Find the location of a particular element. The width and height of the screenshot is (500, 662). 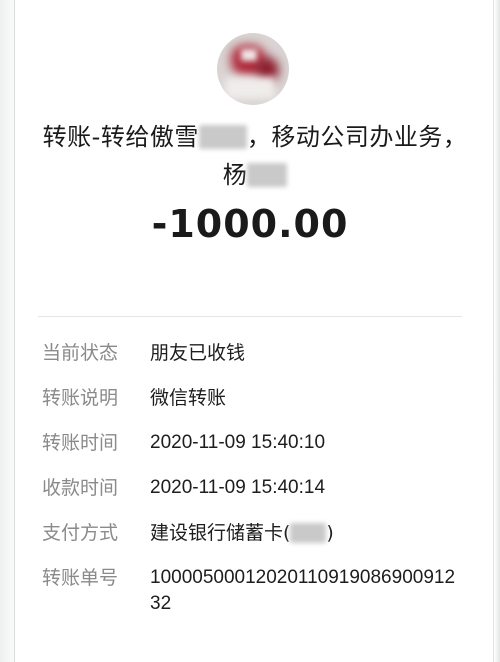

detail-label: 转账说明 is located at coordinates (80, 398).